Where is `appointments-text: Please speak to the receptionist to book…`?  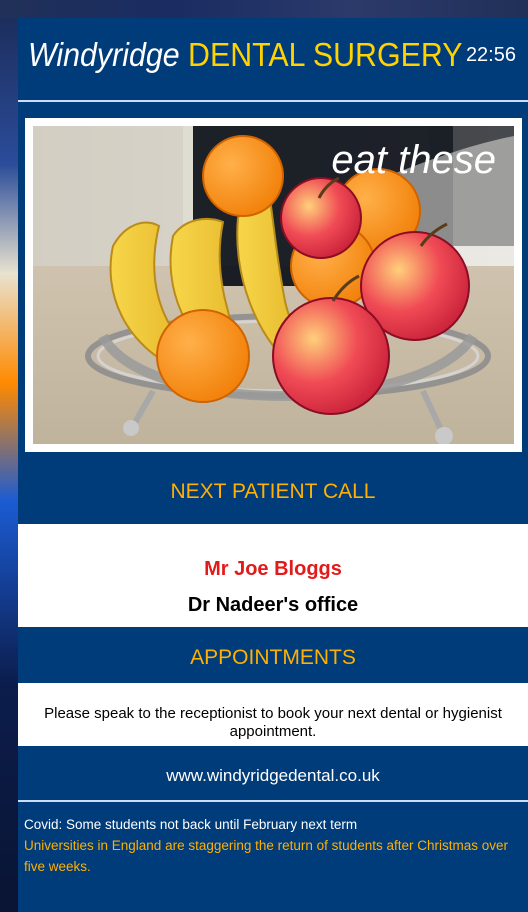 appointments-text: Please speak to the receptionist to book… is located at coordinates (273, 722).